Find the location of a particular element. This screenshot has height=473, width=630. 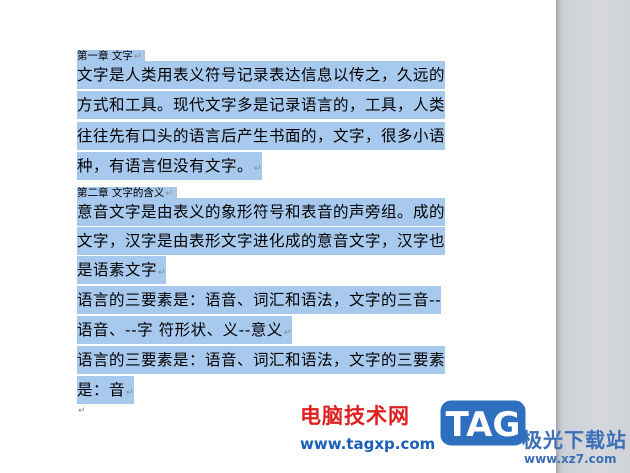

text-line: 文字是人类用表义符号记录表达信息以传之，久远的 is located at coordinates (261, 75).